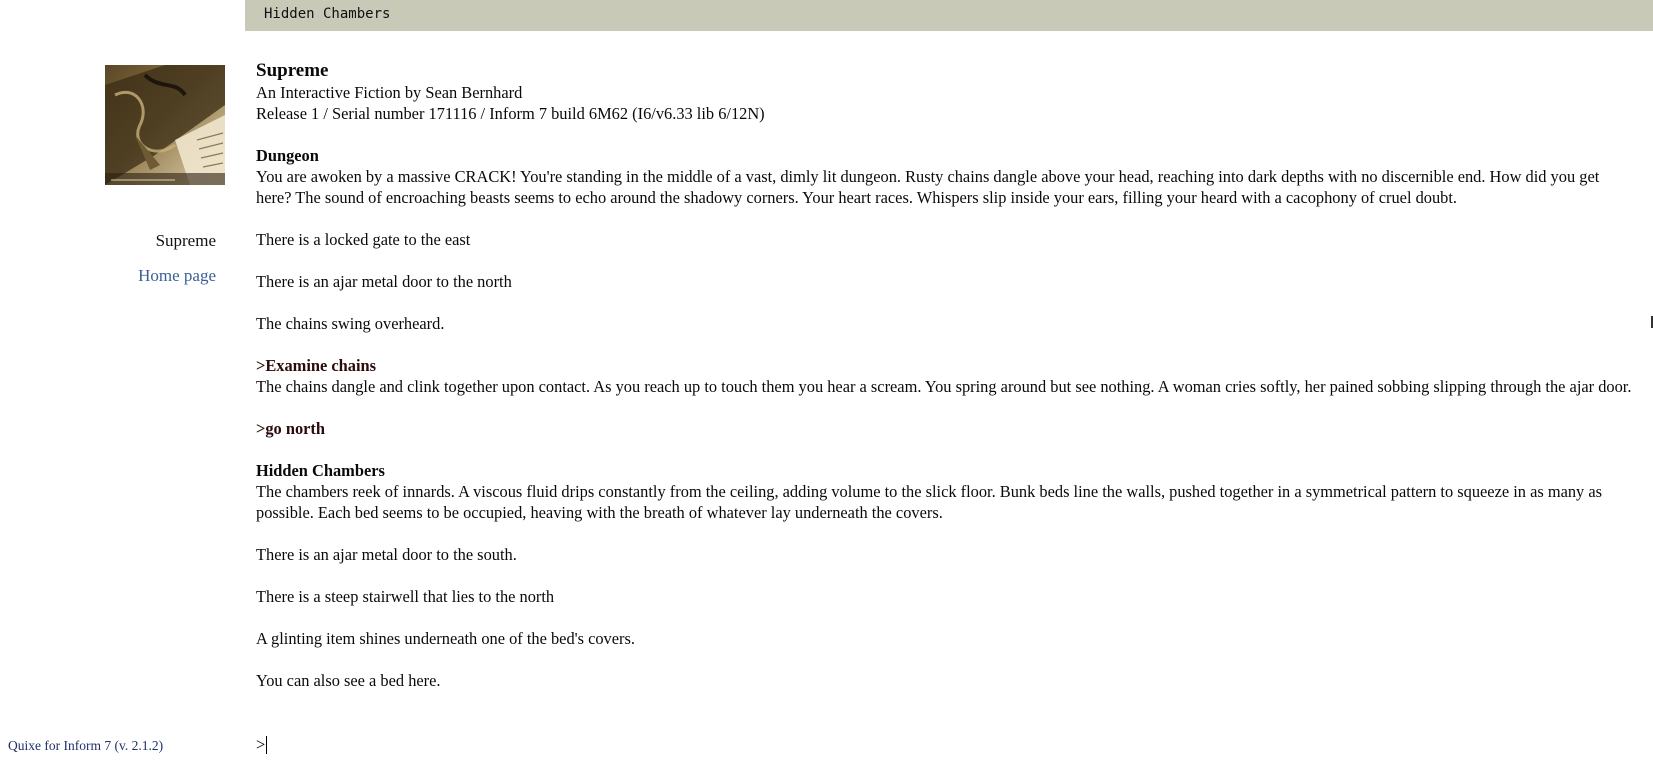  What do you see at coordinates (261, 744) in the screenshot?
I see `prompt-symbol: >` at bounding box center [261, 744].